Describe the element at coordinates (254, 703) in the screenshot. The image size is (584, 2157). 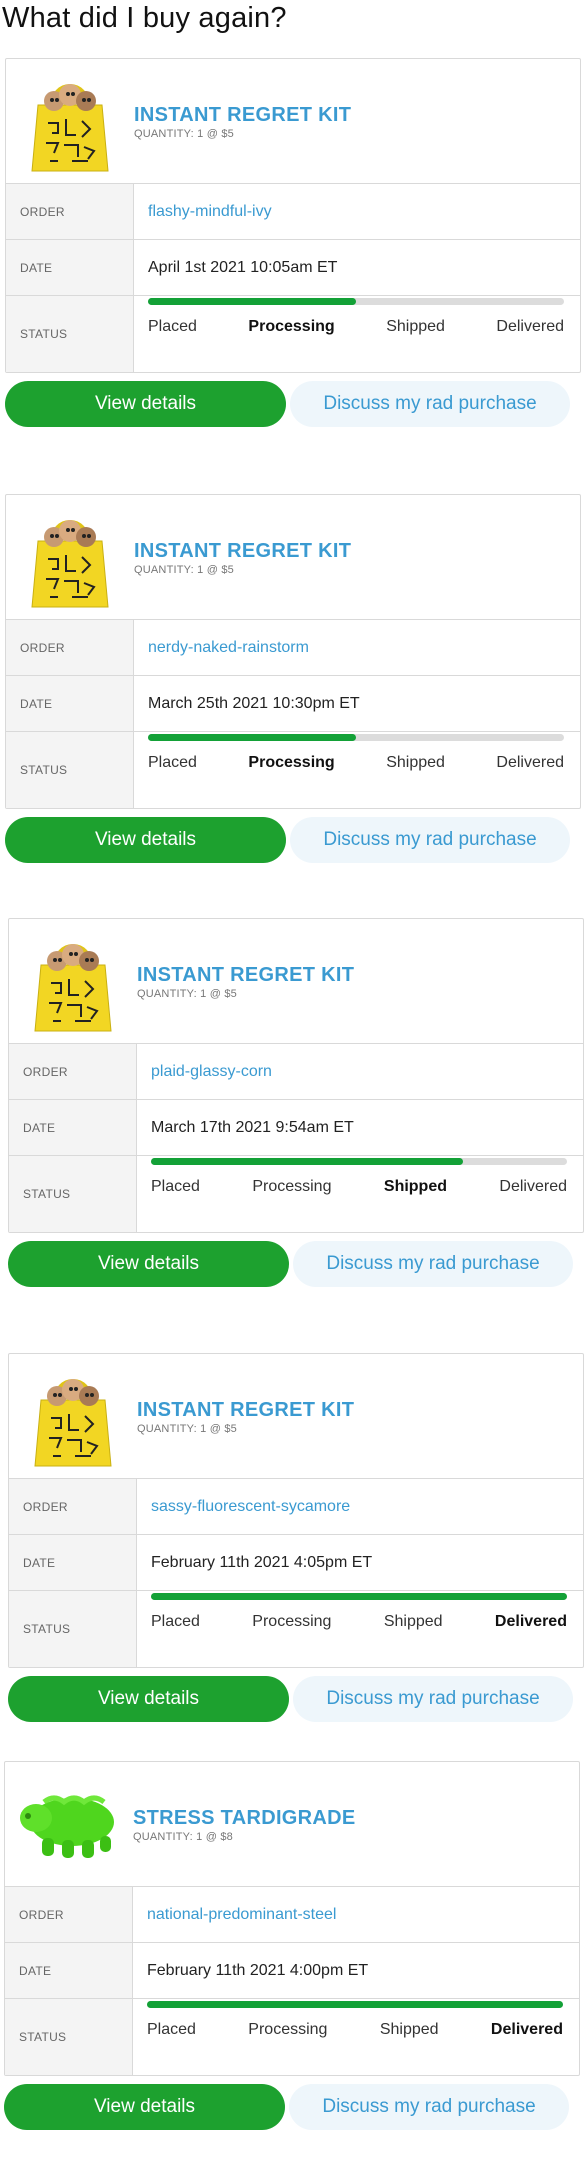
I see `order-date: March 25th 2021 10:30pm ET` at that location.